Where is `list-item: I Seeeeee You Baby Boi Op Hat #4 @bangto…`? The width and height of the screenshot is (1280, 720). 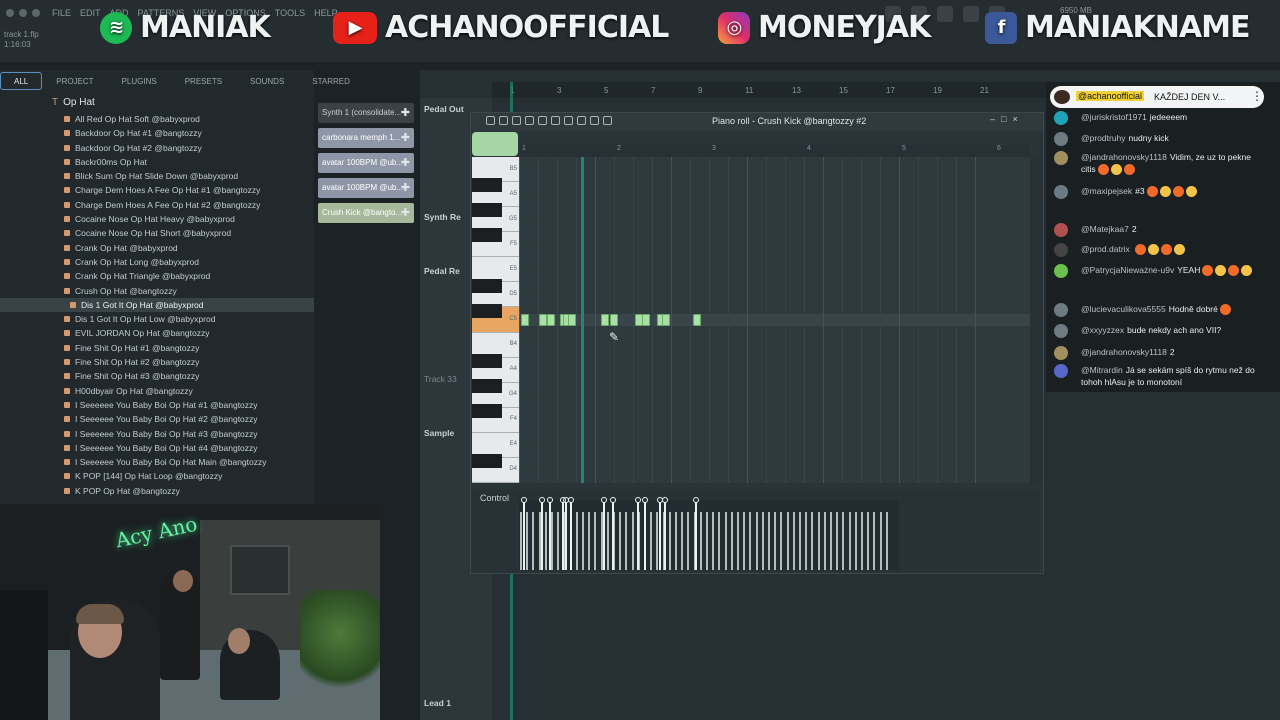
list-item: I Seeeeee You Baby Boi Op Hat #4 @bangto… is located at coordinates (157, 448).